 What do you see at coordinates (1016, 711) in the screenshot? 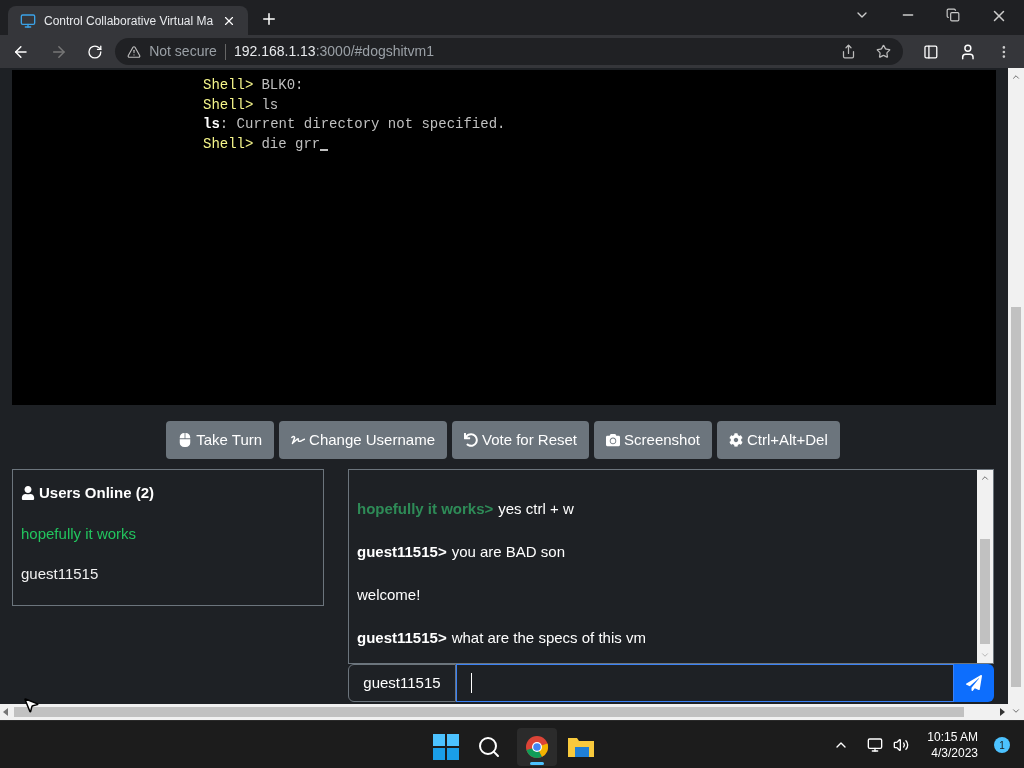
I see `scroll-down-icon` at bounding box center [1016, 711].